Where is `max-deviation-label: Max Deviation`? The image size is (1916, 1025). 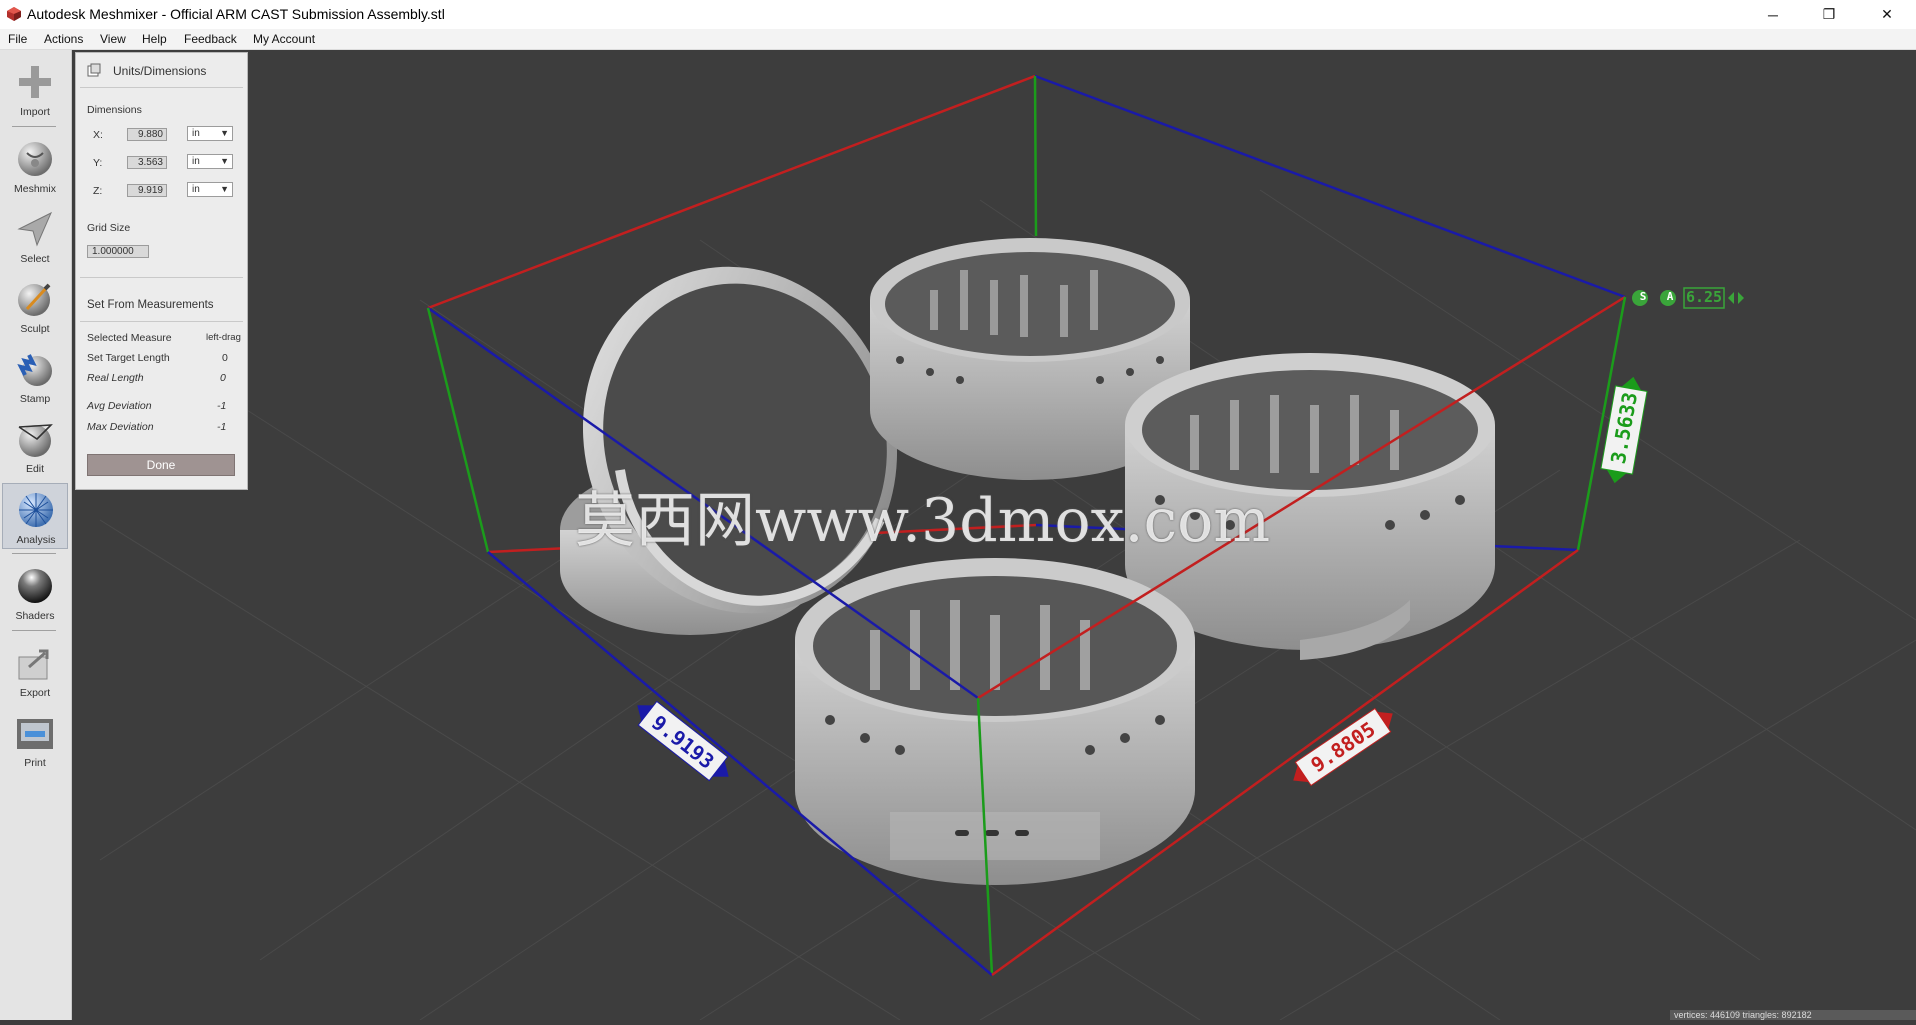
max-deviation-label: Max Deviation is located at coordinates (120, 427).